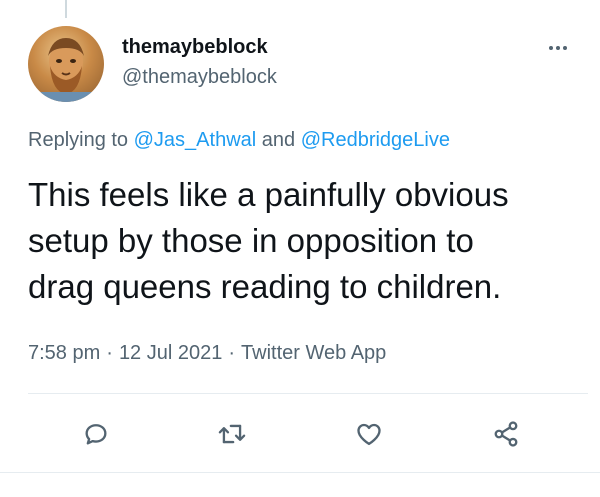  I want to click on share-button, so click(506, 434).